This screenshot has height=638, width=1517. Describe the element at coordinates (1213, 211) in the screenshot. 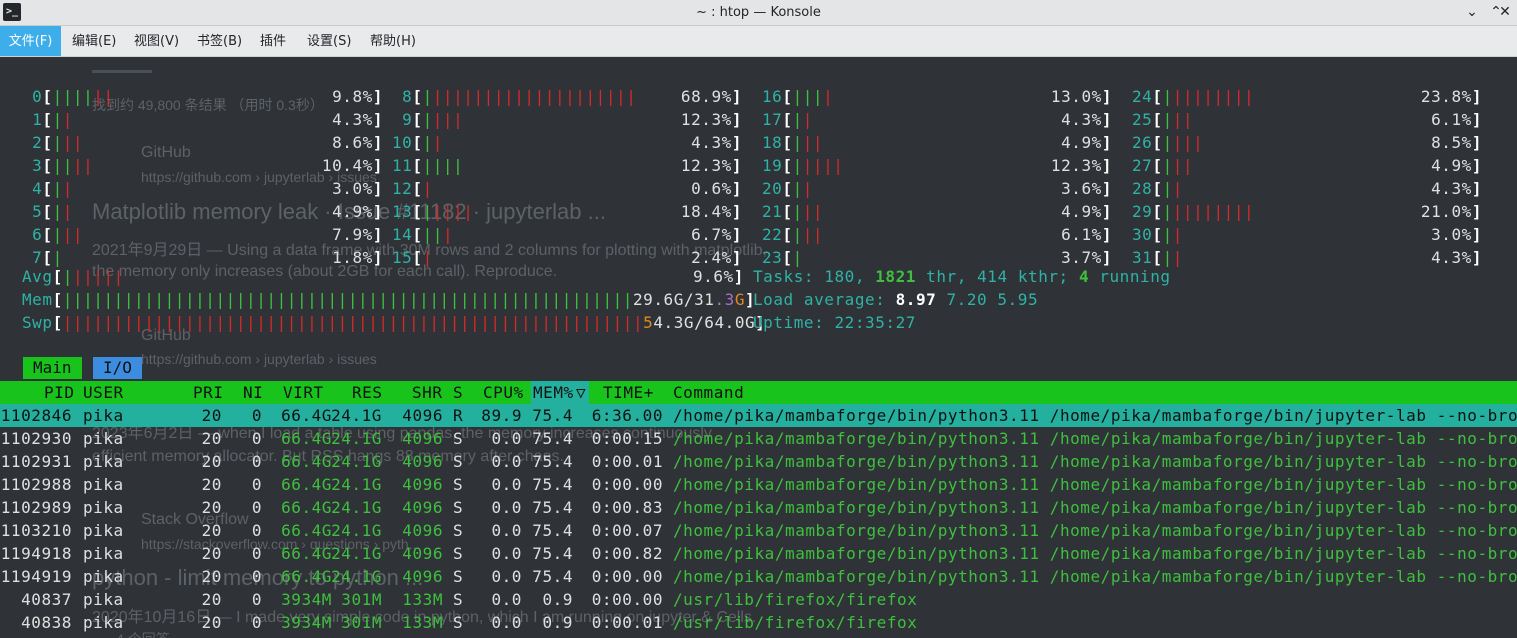

I see `cpu-meter-bar-red: ||||||||` at that location.